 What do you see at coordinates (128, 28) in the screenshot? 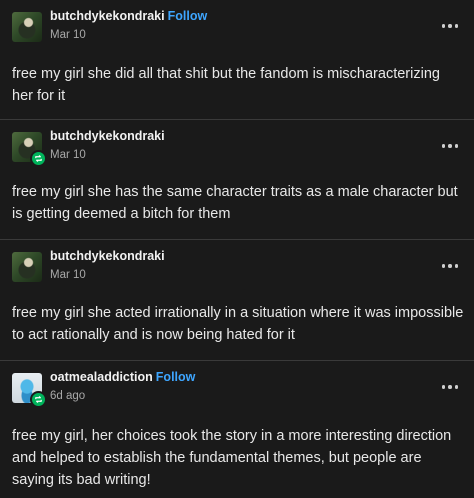
I see `post-meta: butchdykekondraki Follow Mar 10` at bounding box center [128, 28].